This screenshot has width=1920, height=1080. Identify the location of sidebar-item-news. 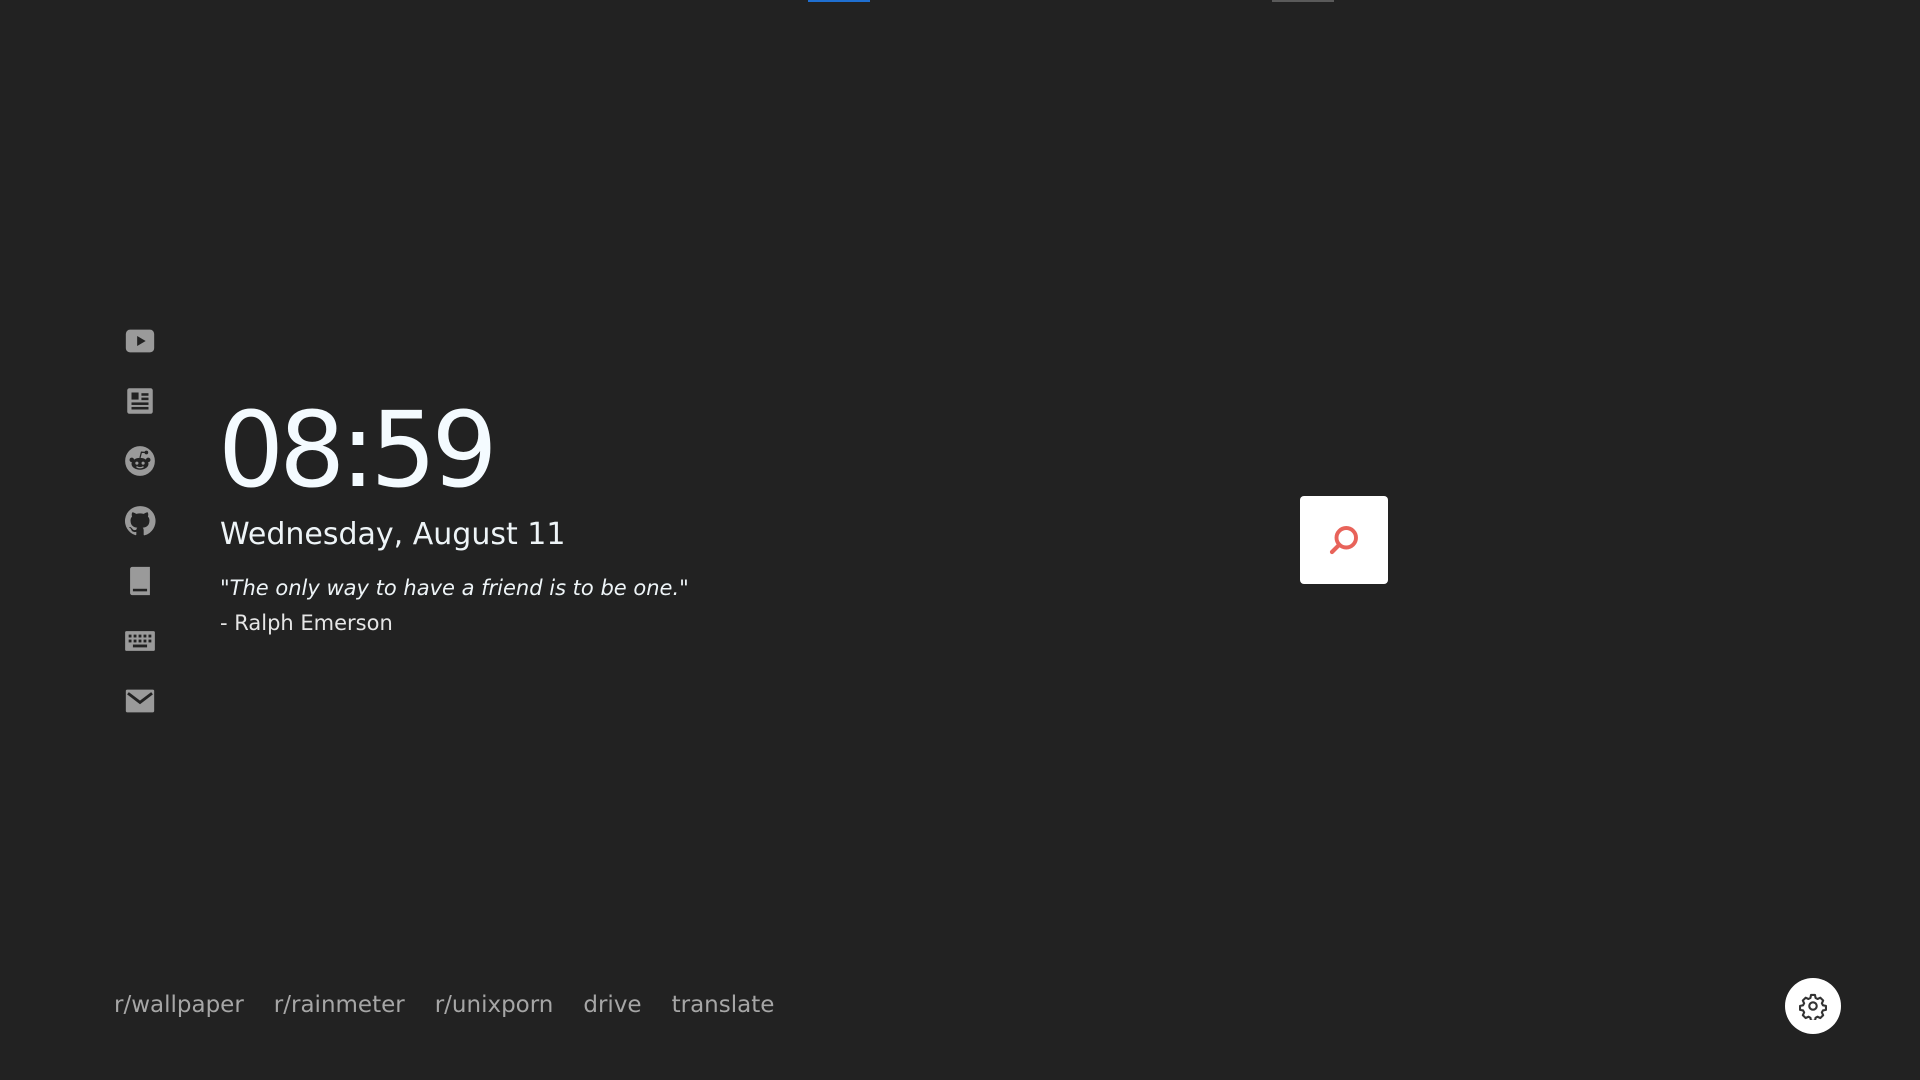
(140, 401).